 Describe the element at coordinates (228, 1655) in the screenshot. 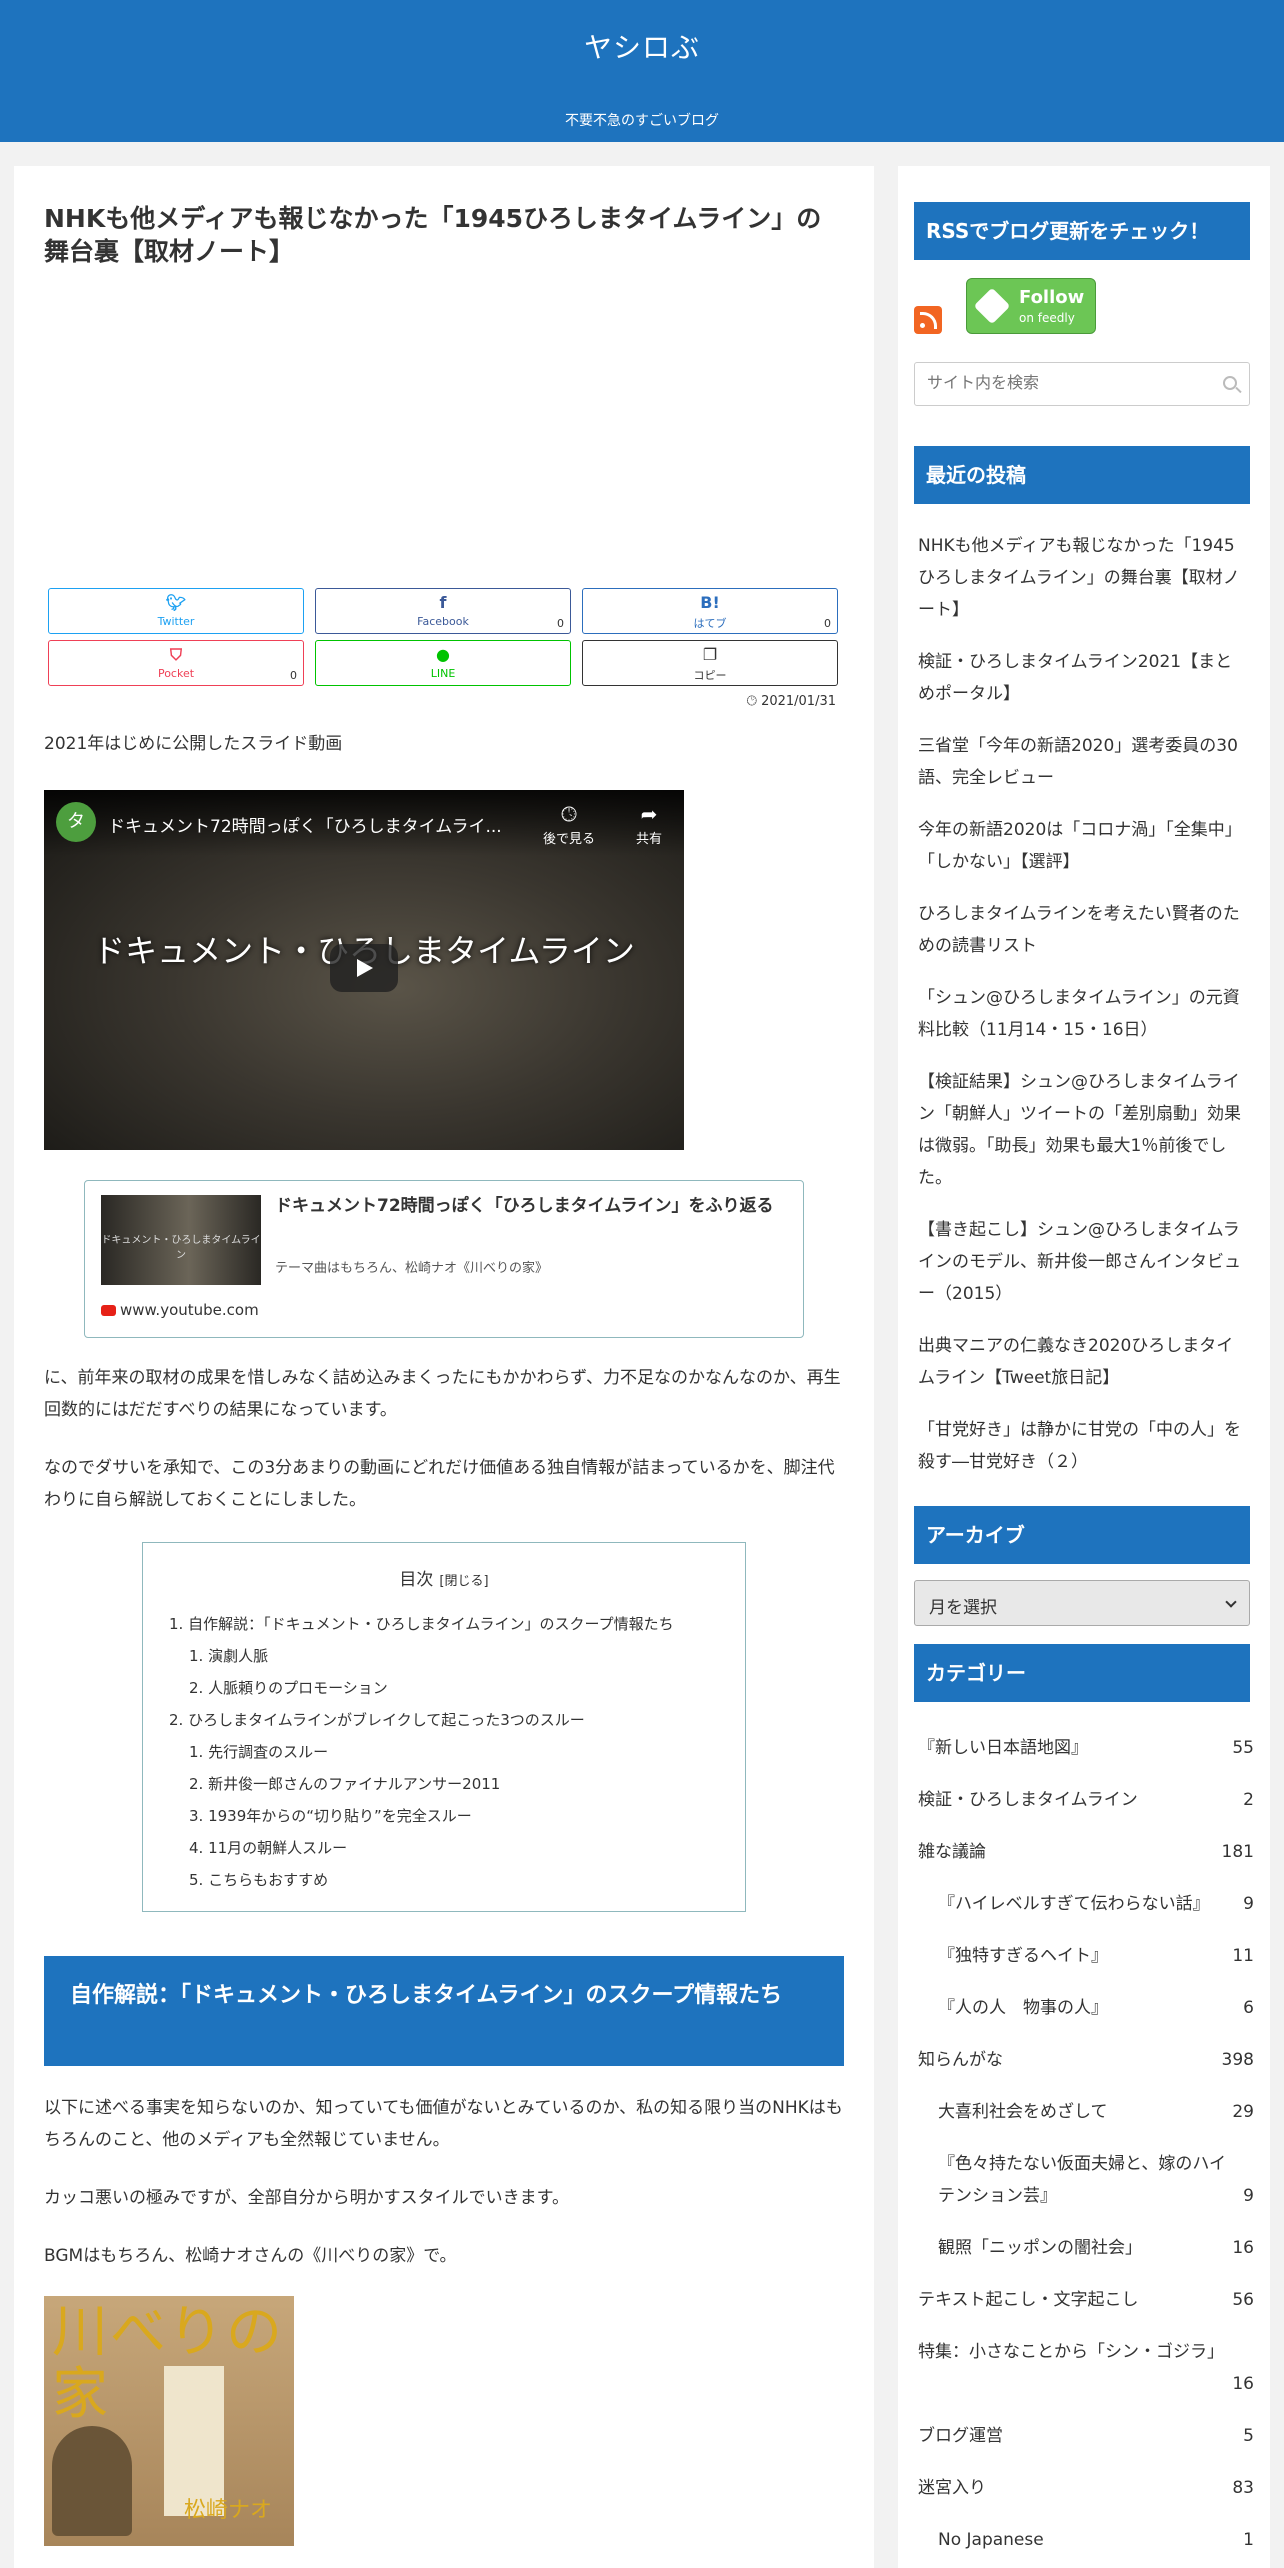

I see `toc-item: 1. 演劇人脈` at that location.